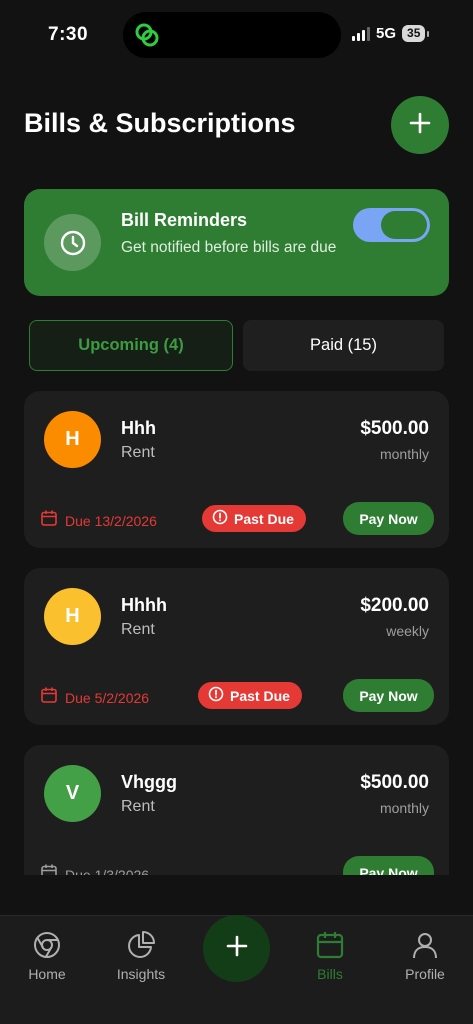 The image size is (473, 1024). What do you see at coordinates (72, 793) in the screenshot?
I see `bill-avatar: V` at bounding box center [72, 793].